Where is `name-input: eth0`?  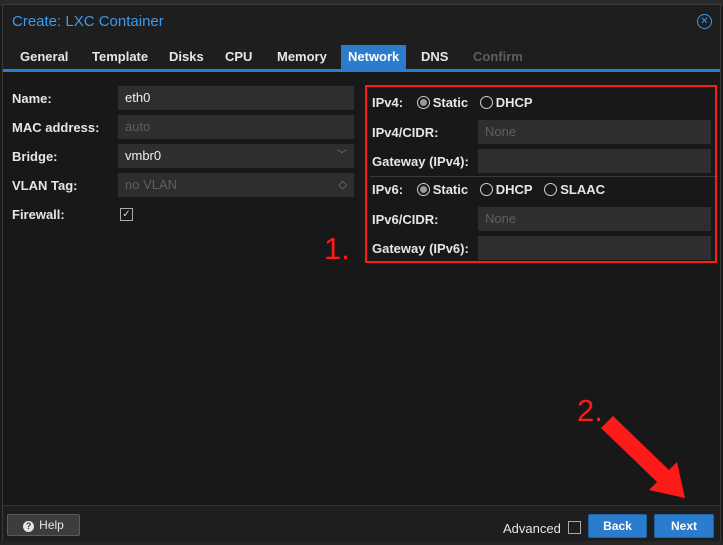 name-input: eth0 is located at coordinates (236, 98).